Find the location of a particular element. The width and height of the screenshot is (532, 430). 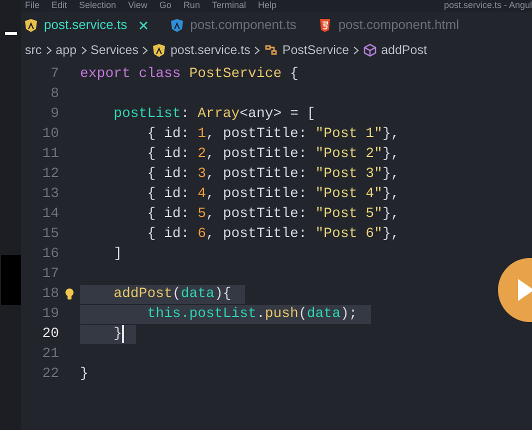

code-line: ] is located at coordinates (118, 254).